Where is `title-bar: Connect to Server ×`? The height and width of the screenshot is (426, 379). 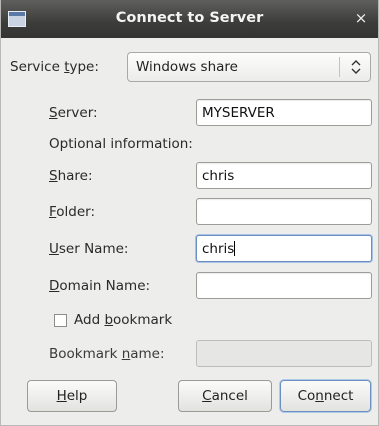 title-bar: Connect to Server × is located at coordinates (189, 19).